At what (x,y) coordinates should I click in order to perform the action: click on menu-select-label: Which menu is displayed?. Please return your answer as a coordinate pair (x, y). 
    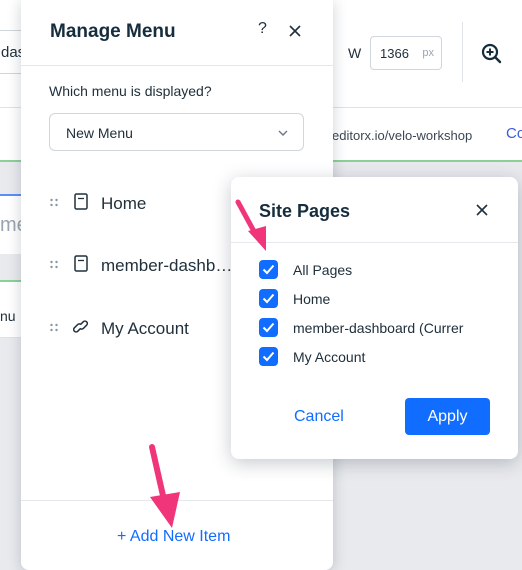
    Looking at the image, I should click on (130, 91).